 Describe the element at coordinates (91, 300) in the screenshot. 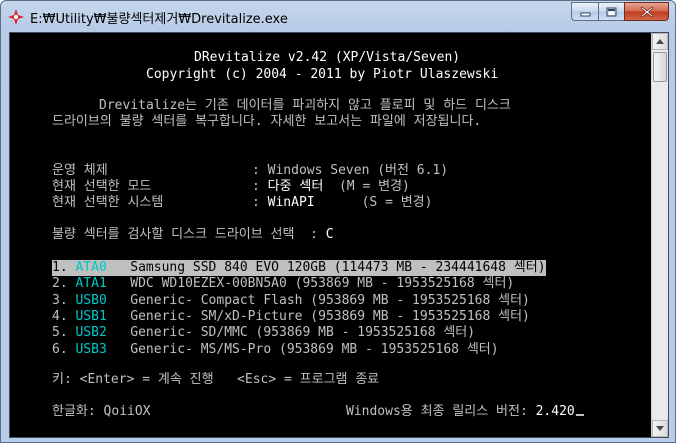

I see `drive-id: USB0` at that location.